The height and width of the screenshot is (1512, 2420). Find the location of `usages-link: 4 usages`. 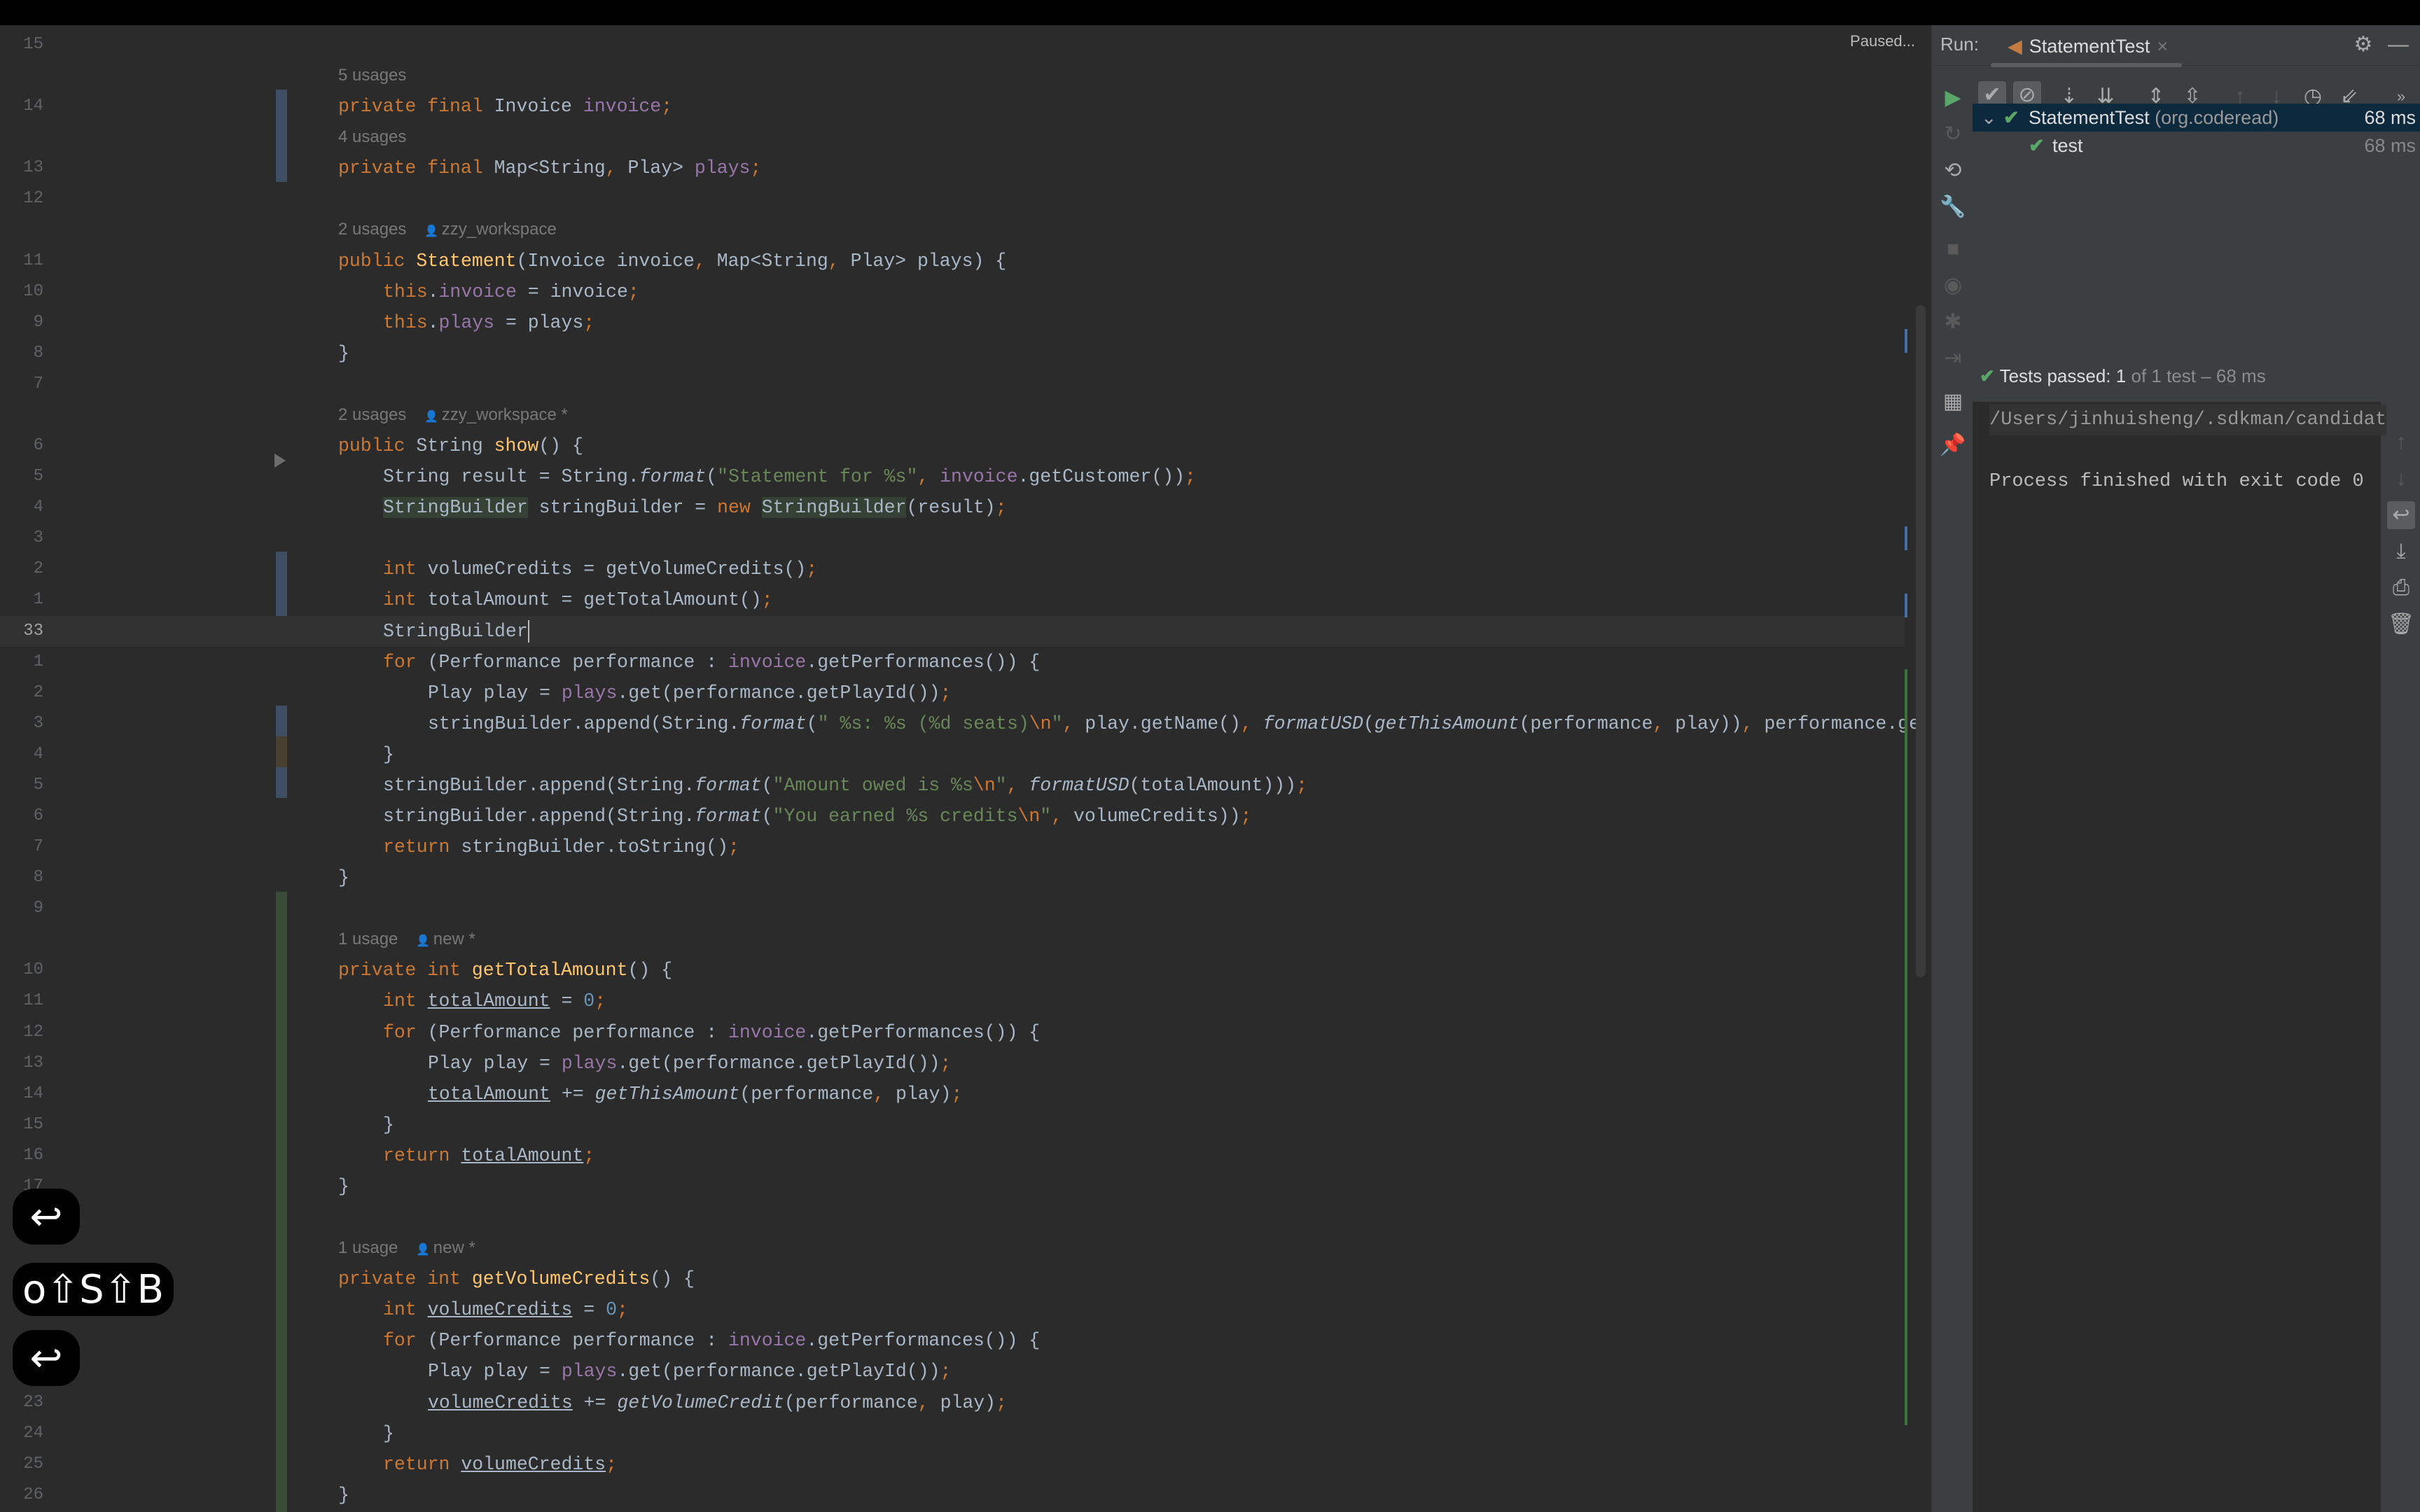

usages-link: 4 usages is located at coordinates (372, 136).